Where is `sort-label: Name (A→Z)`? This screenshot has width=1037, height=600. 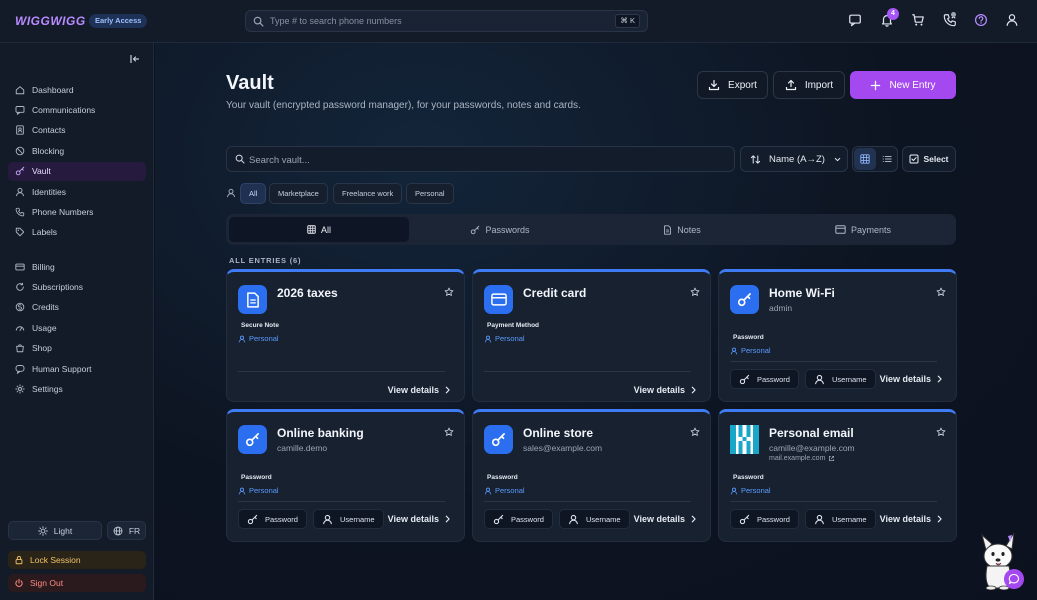 sort-label: Name (A→Z) is located at coordinates (797, 159).